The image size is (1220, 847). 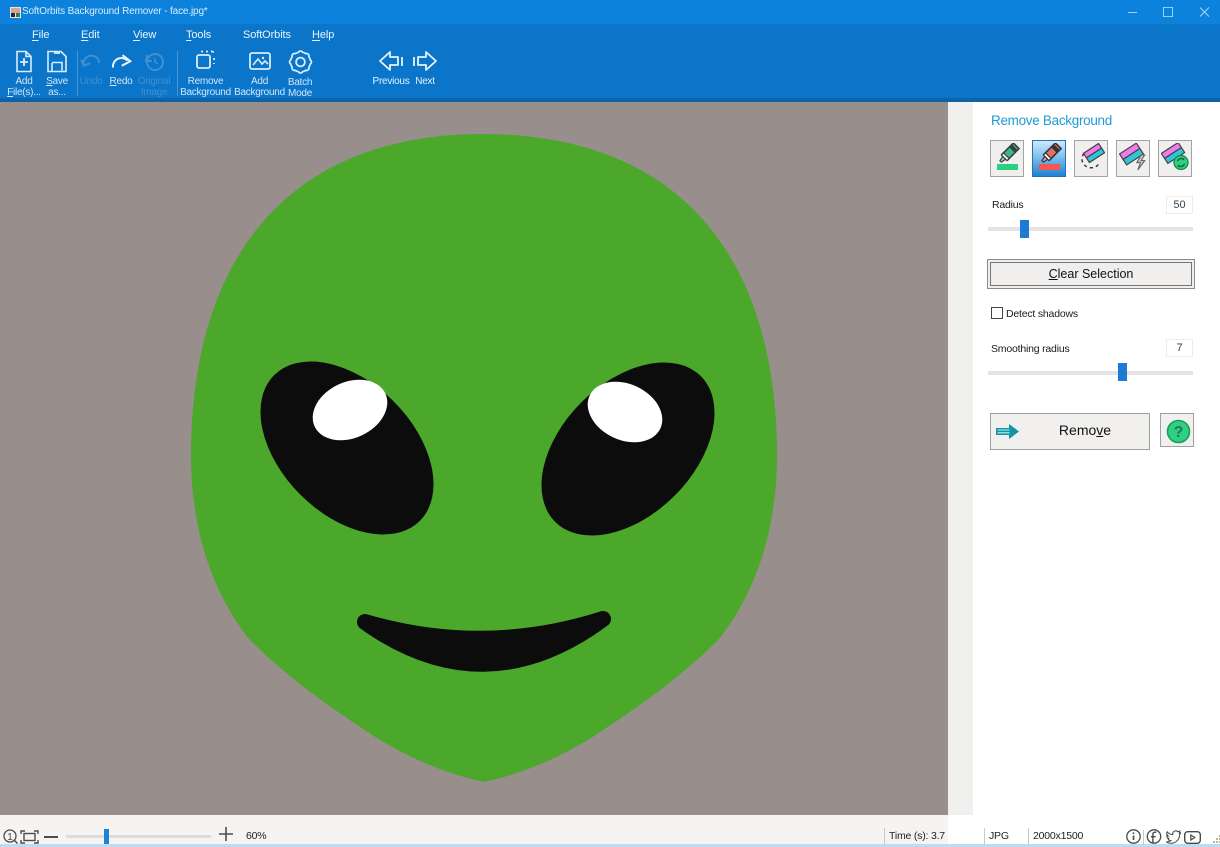 I want to click on svg-text: 1, so click(x=10, y=837).